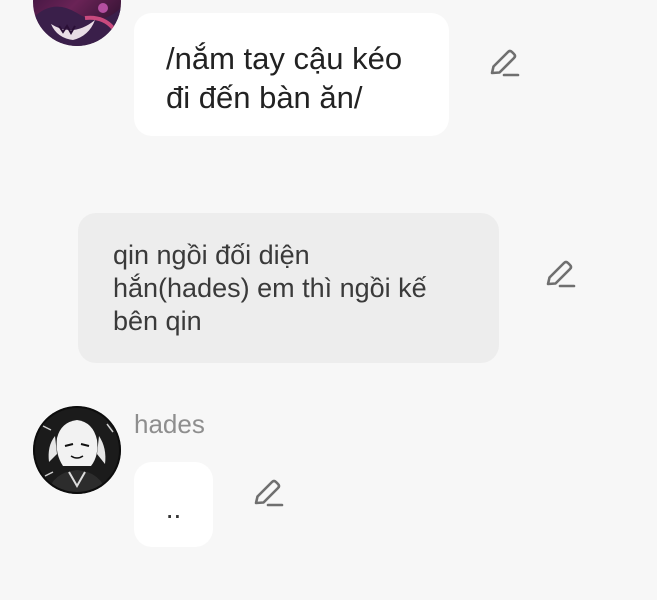  Describe the element at coordinates (157, 321) in the screenshot. I see `message-text-line: bên qin` at that location.